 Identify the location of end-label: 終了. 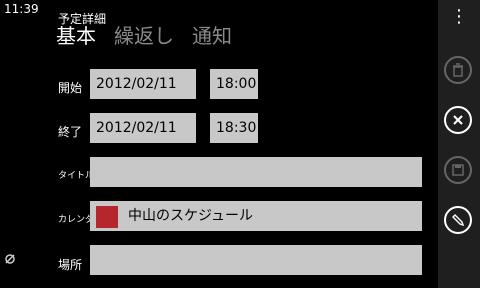
(70, 132).